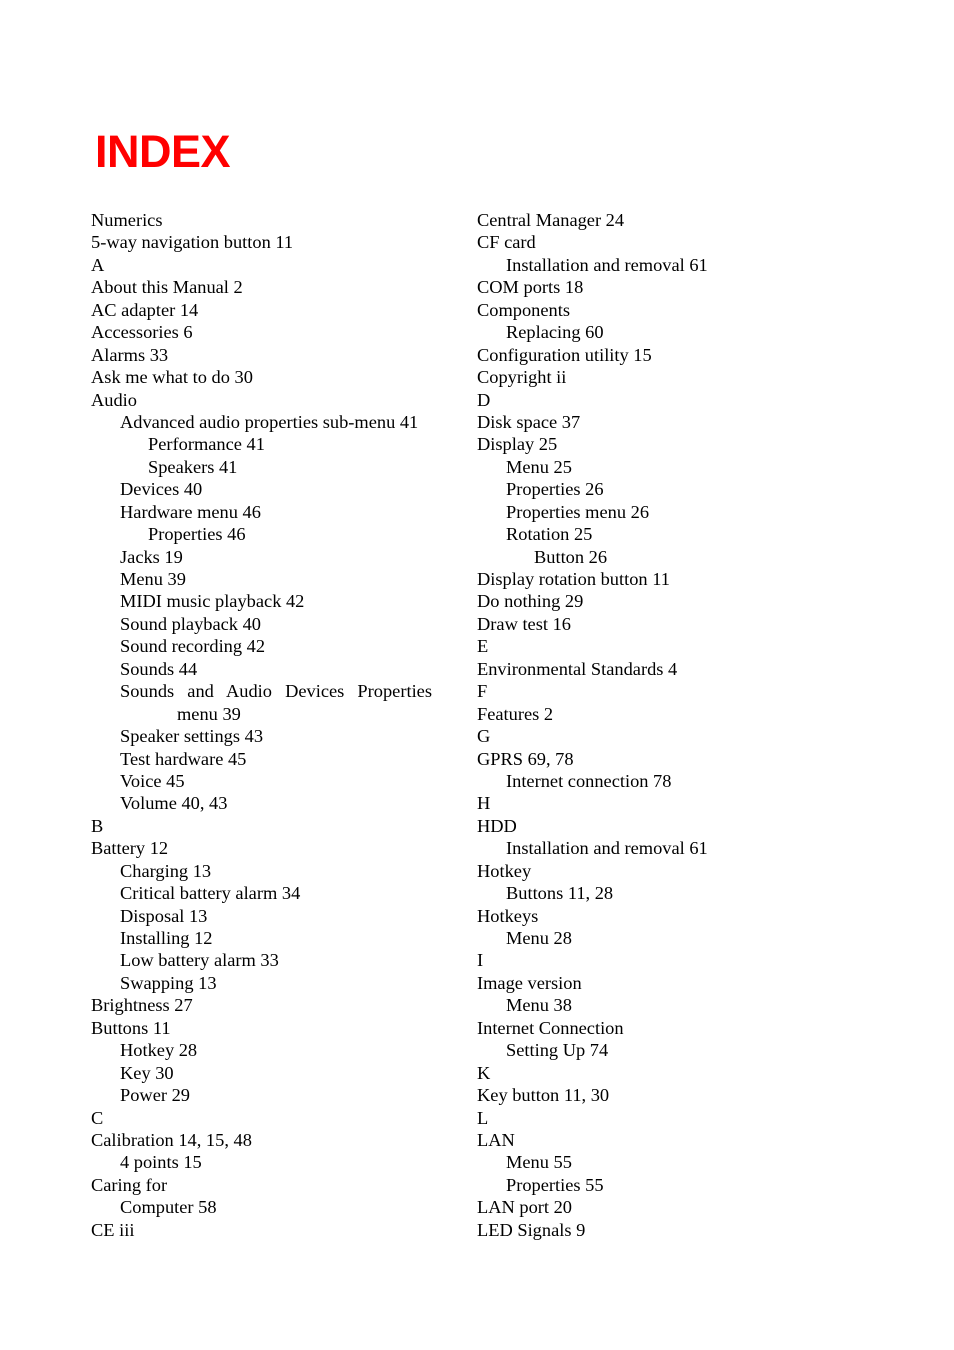  I want to click on index-subentry: Sound playback 40, so click(190, 623).